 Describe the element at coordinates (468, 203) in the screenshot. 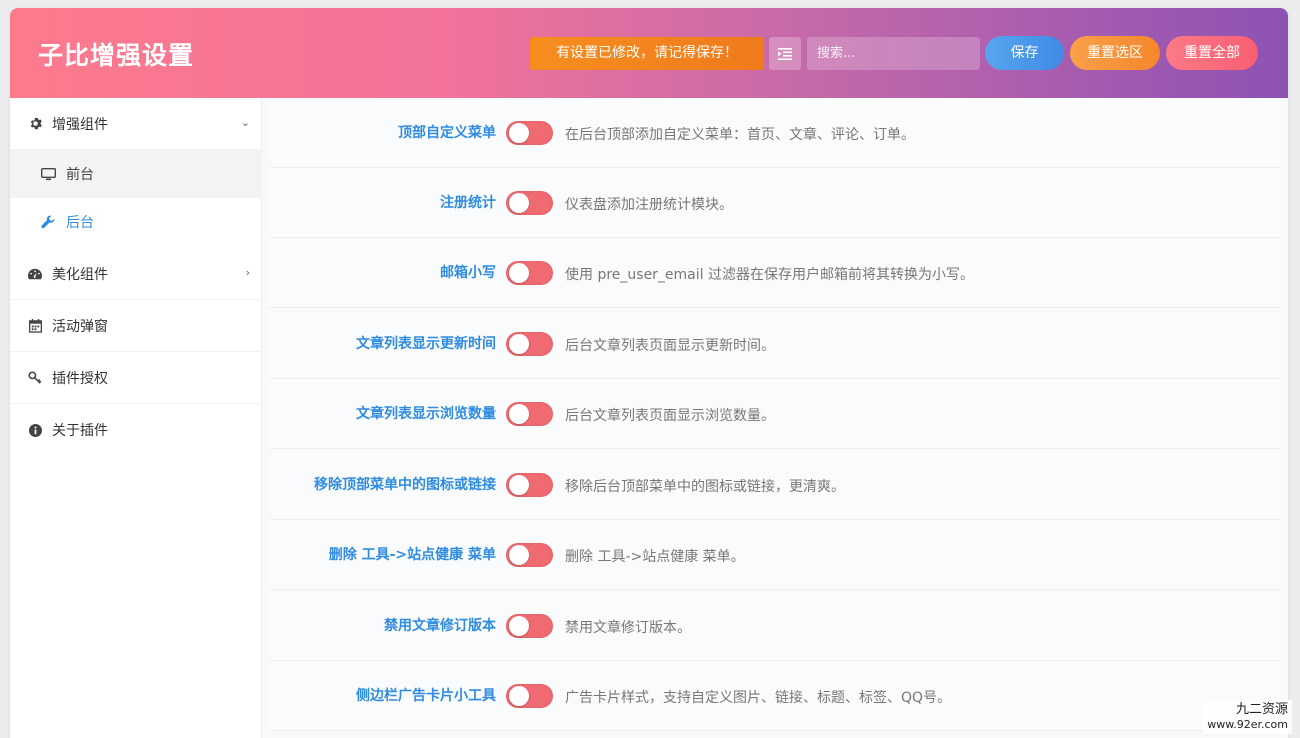

I see `setting-label: 注册统计` at that location.